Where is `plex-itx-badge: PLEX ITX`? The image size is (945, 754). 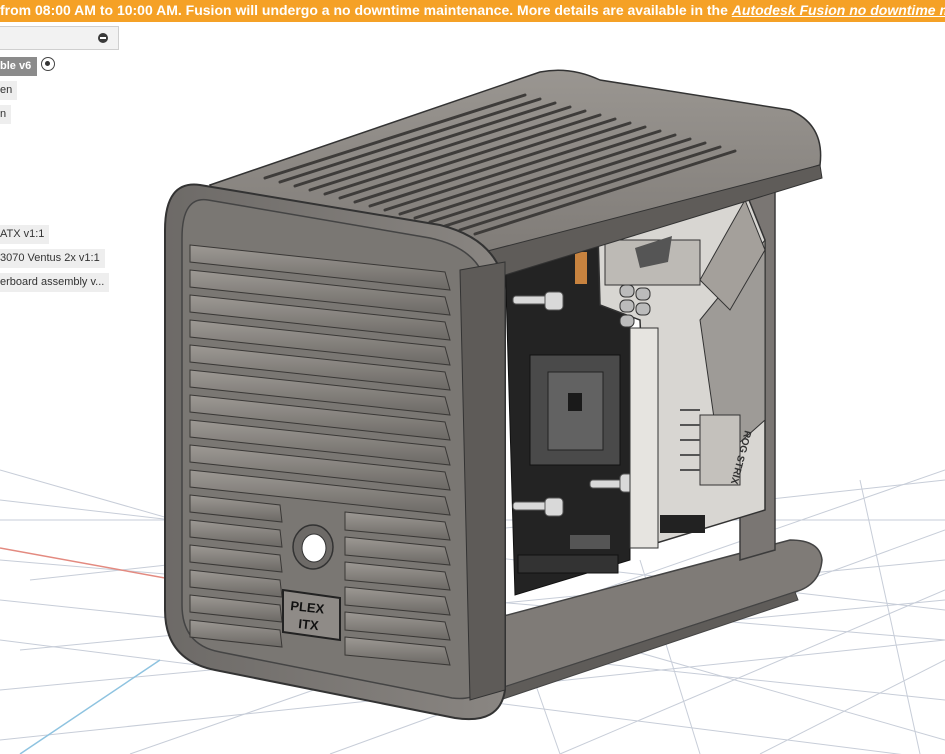 plex-itx-badge: PLEX ITX is located at coordinates (311, 615).